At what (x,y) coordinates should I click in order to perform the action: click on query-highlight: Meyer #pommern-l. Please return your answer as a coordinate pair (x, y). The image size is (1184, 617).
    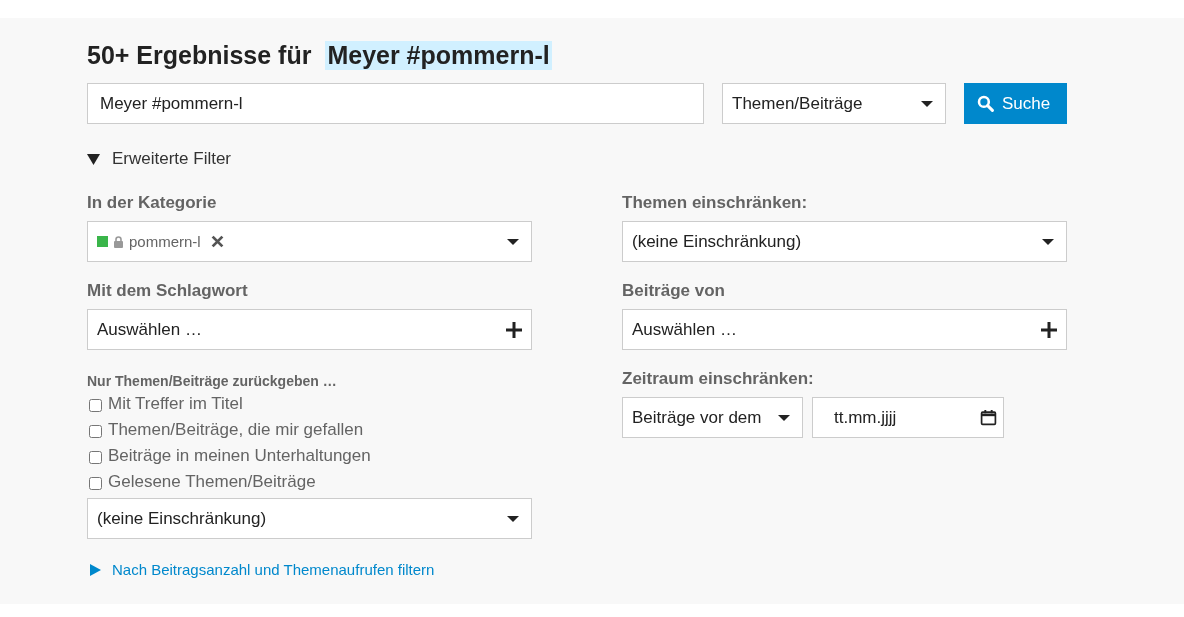
    Looking at the image, I should click on (438, 55).